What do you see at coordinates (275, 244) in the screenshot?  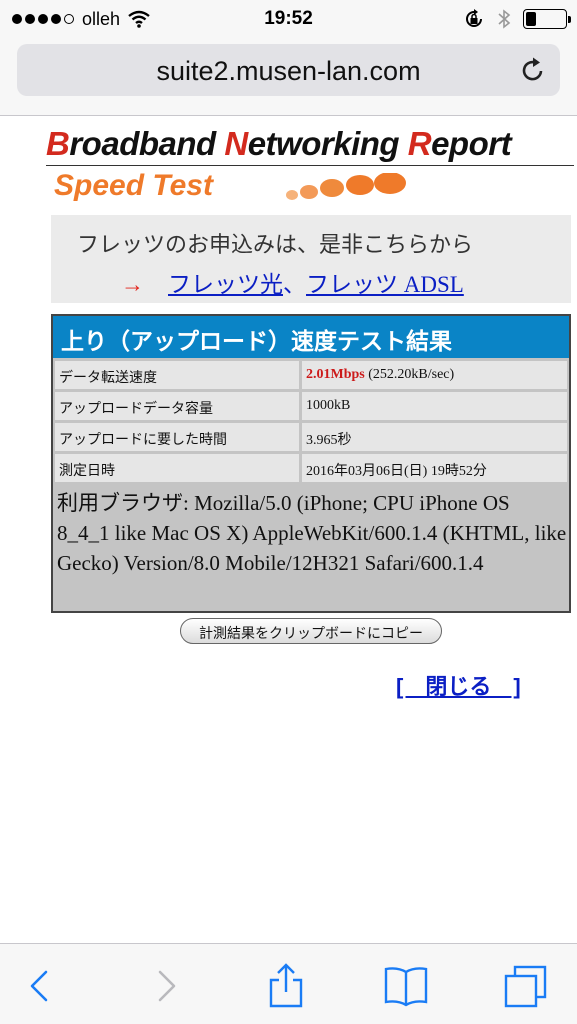 I see `promo-text: フレッツのお申込みは、是非こちらから` at bounding box center [275, 244].